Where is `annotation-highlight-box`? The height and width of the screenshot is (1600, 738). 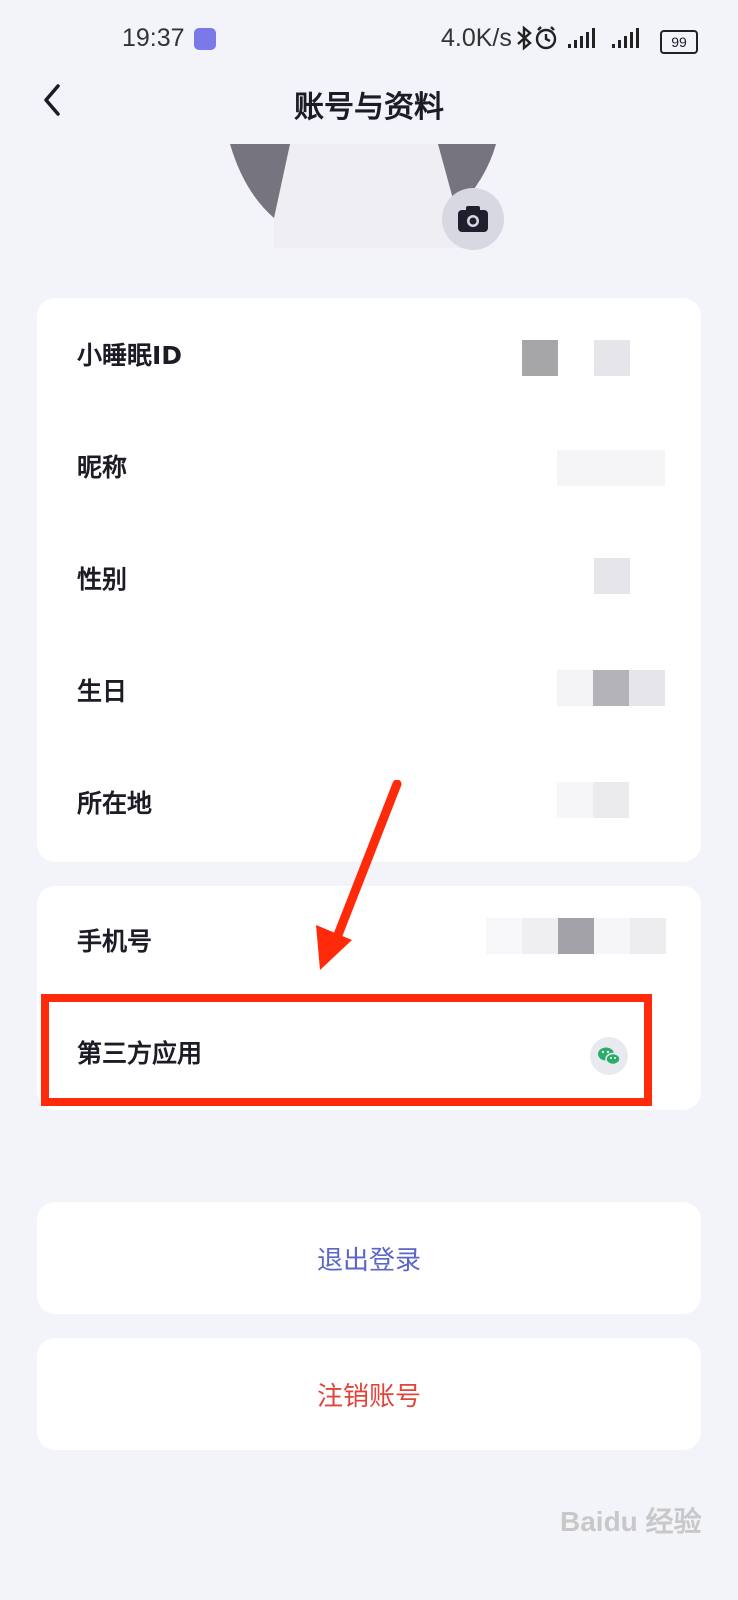 annotation-highlight-box is located at coordinates (346, 1050).